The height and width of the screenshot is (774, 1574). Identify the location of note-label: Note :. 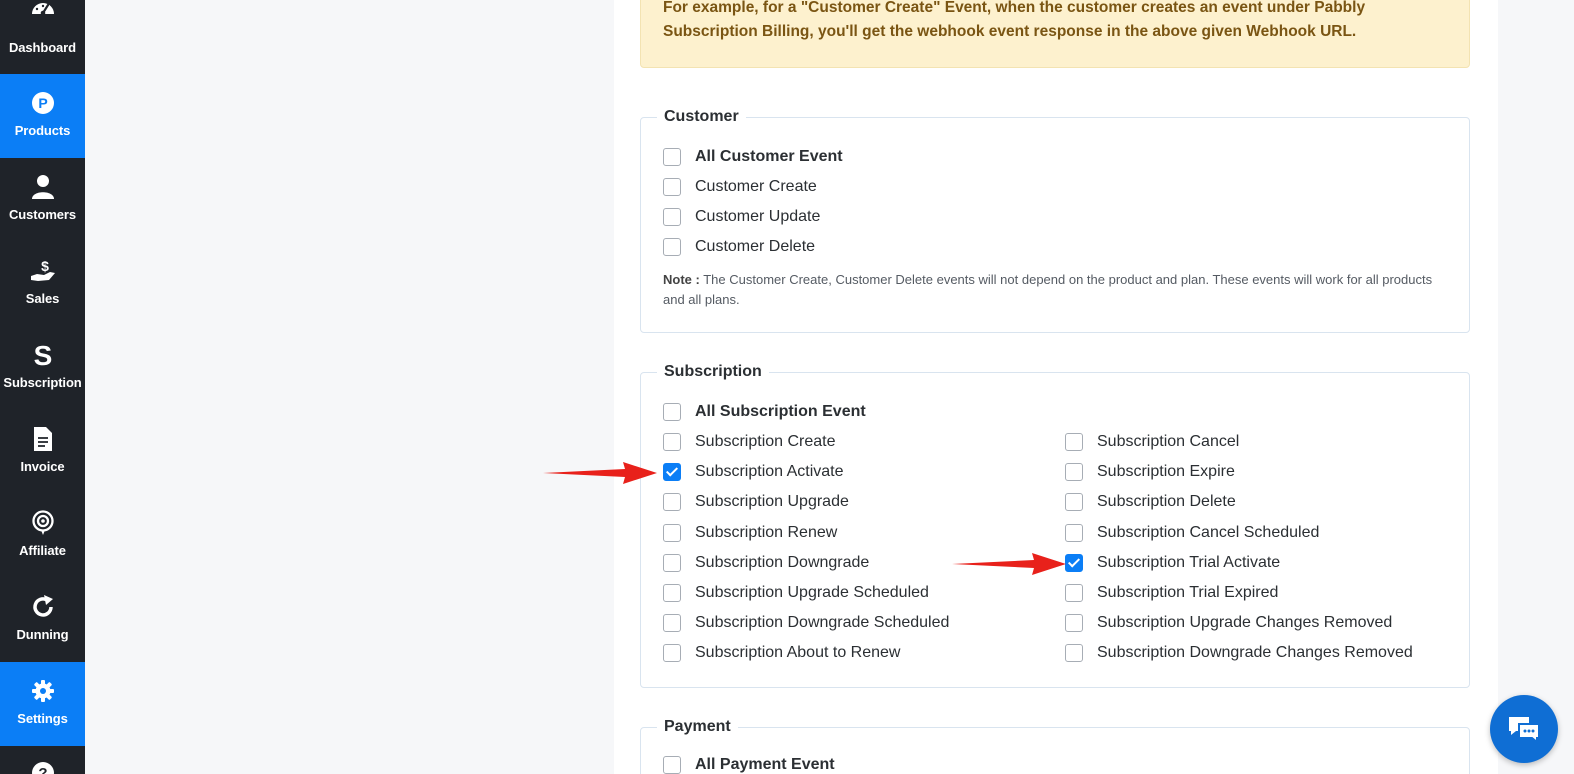
(681, 279).